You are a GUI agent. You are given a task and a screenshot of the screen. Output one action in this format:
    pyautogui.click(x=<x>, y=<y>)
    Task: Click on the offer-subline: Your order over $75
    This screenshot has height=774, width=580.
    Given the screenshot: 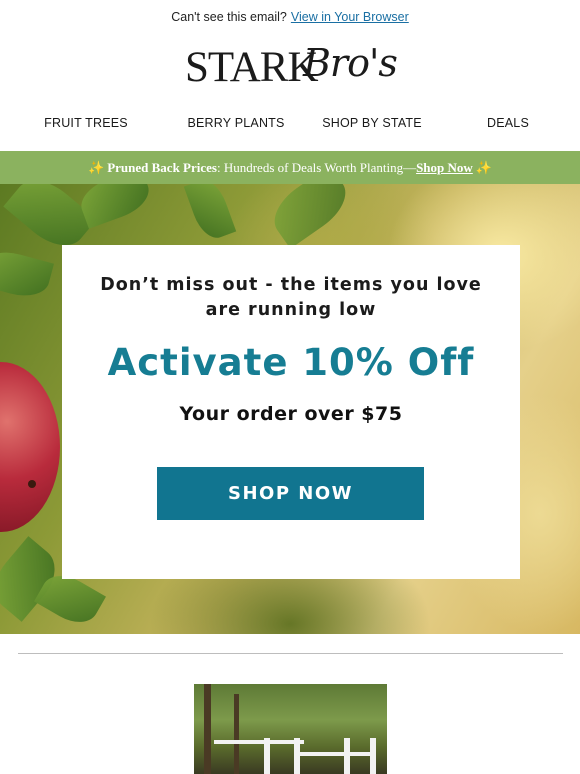 What is the action you would take?
    pyautogui.click(x=291, y=414)
    